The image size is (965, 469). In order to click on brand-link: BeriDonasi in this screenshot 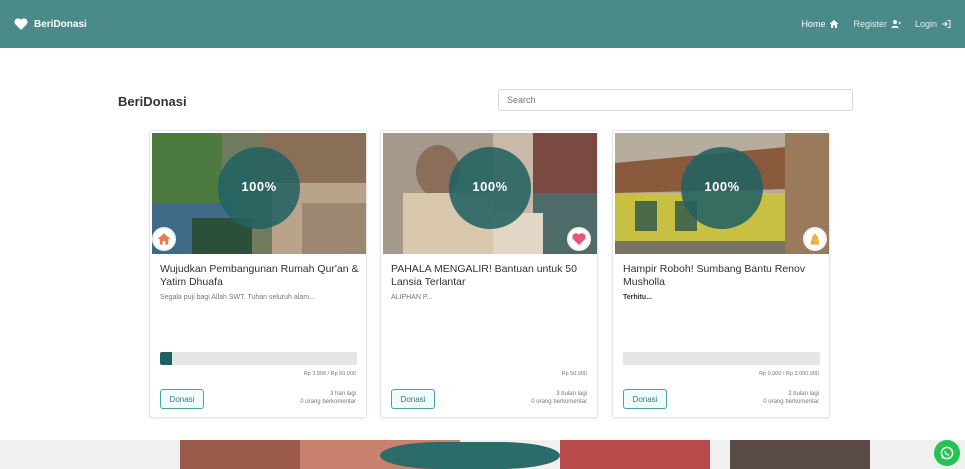, I will do `click(50, 24)`.